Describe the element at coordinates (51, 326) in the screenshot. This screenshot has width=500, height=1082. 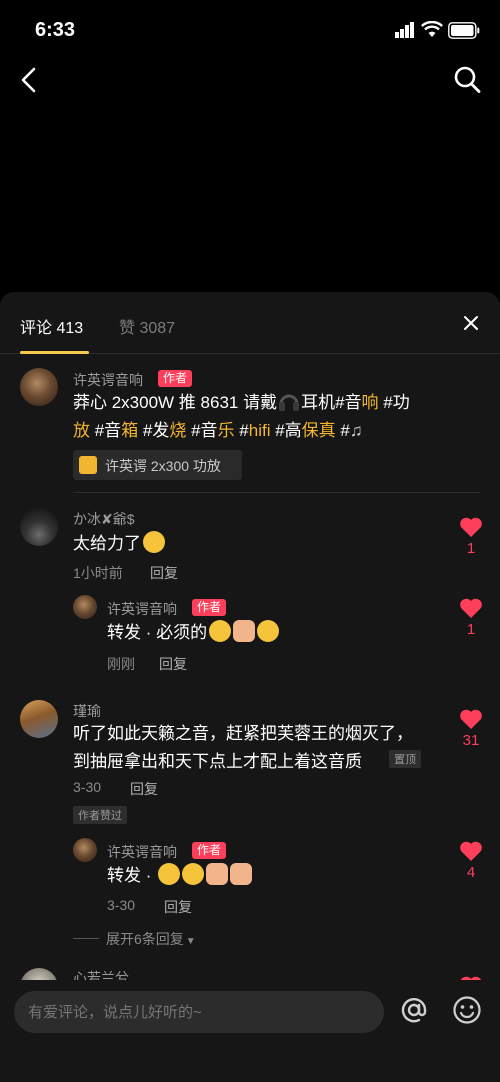
I see `tab-comments: 评论 413` at that location.